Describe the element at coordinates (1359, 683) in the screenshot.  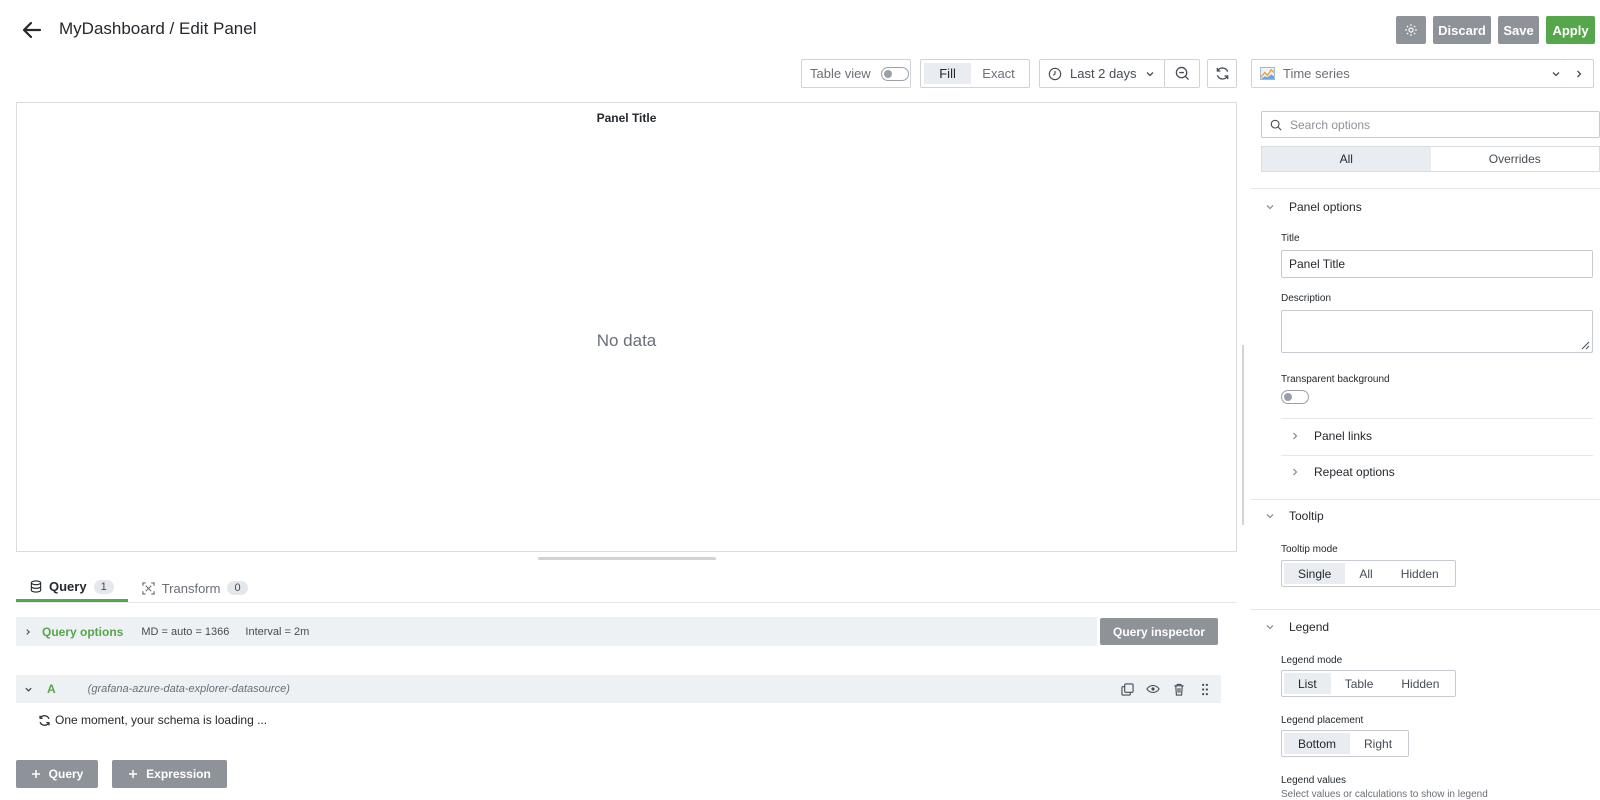
I see `legend-mode-table: Table` at that location.